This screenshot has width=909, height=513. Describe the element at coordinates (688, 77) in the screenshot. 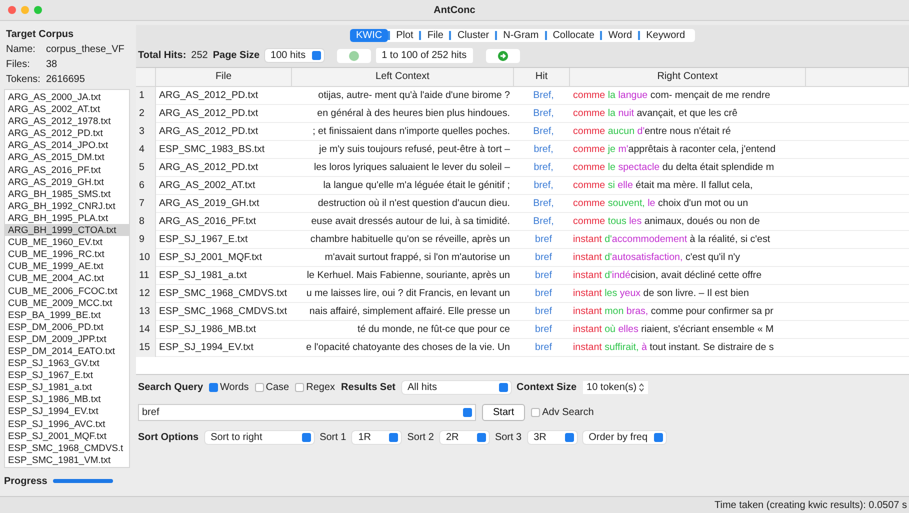

I see `column-header: Right Context` at that location.